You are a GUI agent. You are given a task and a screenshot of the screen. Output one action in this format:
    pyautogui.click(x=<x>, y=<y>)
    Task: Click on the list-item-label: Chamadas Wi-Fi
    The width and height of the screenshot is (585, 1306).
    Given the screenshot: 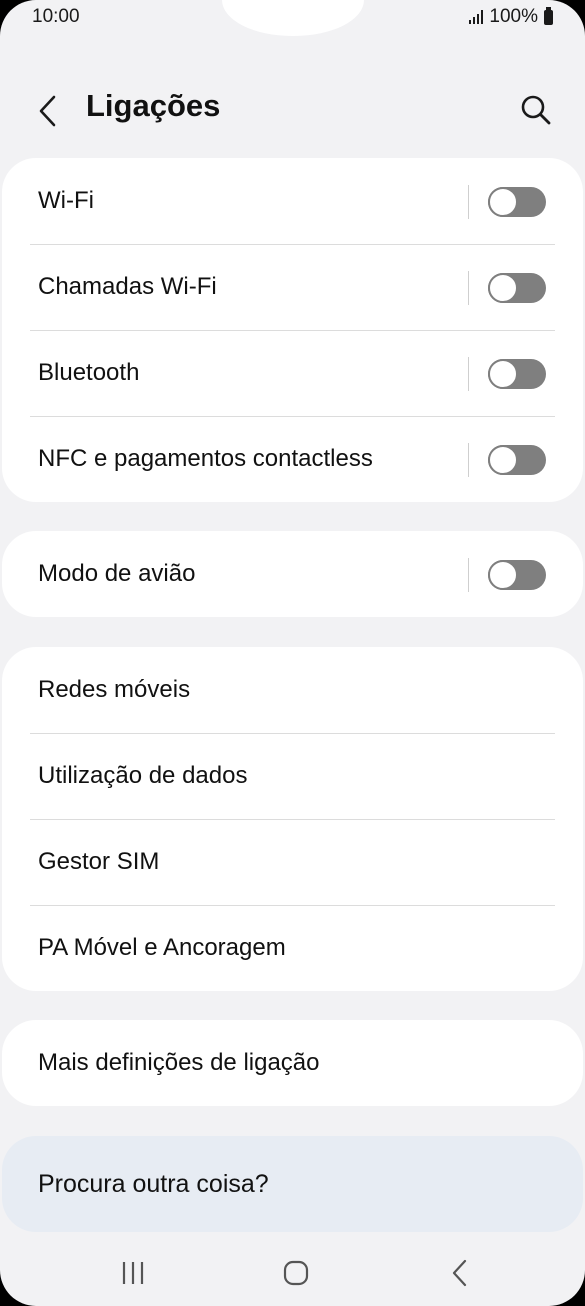 What is the action you would take?
    pyautogui.click(x=127, y=286)
    